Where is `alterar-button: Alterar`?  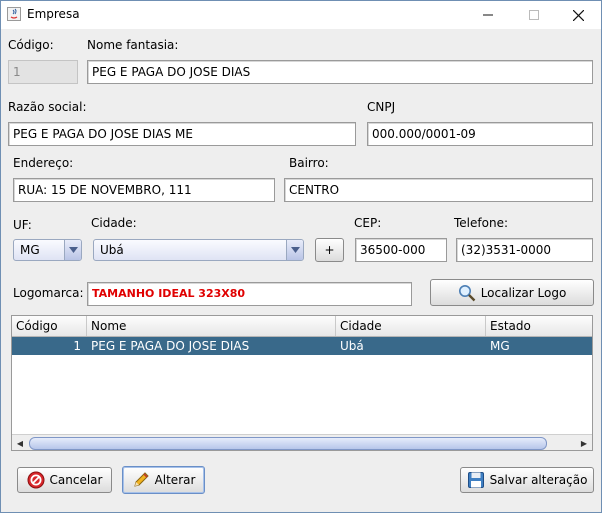 alterar-button: Alterar is located at coordinates (163, 480).